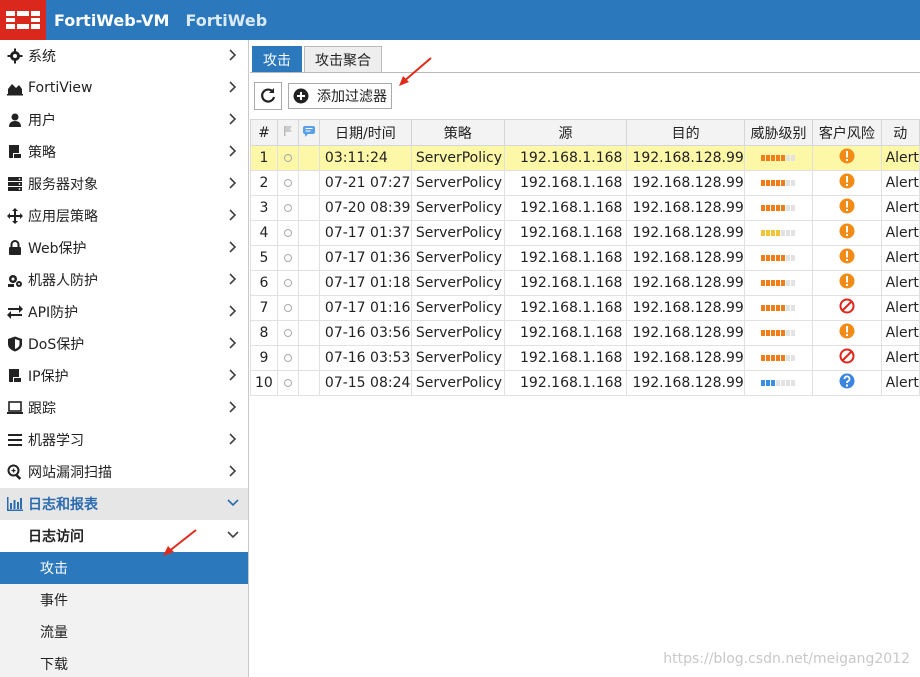 Image resolution: width=920 pixels, height=677 pixels. Describe the element at coordinates (233, 503) in the screenshot. I see `chevron-down-icon` at that location.